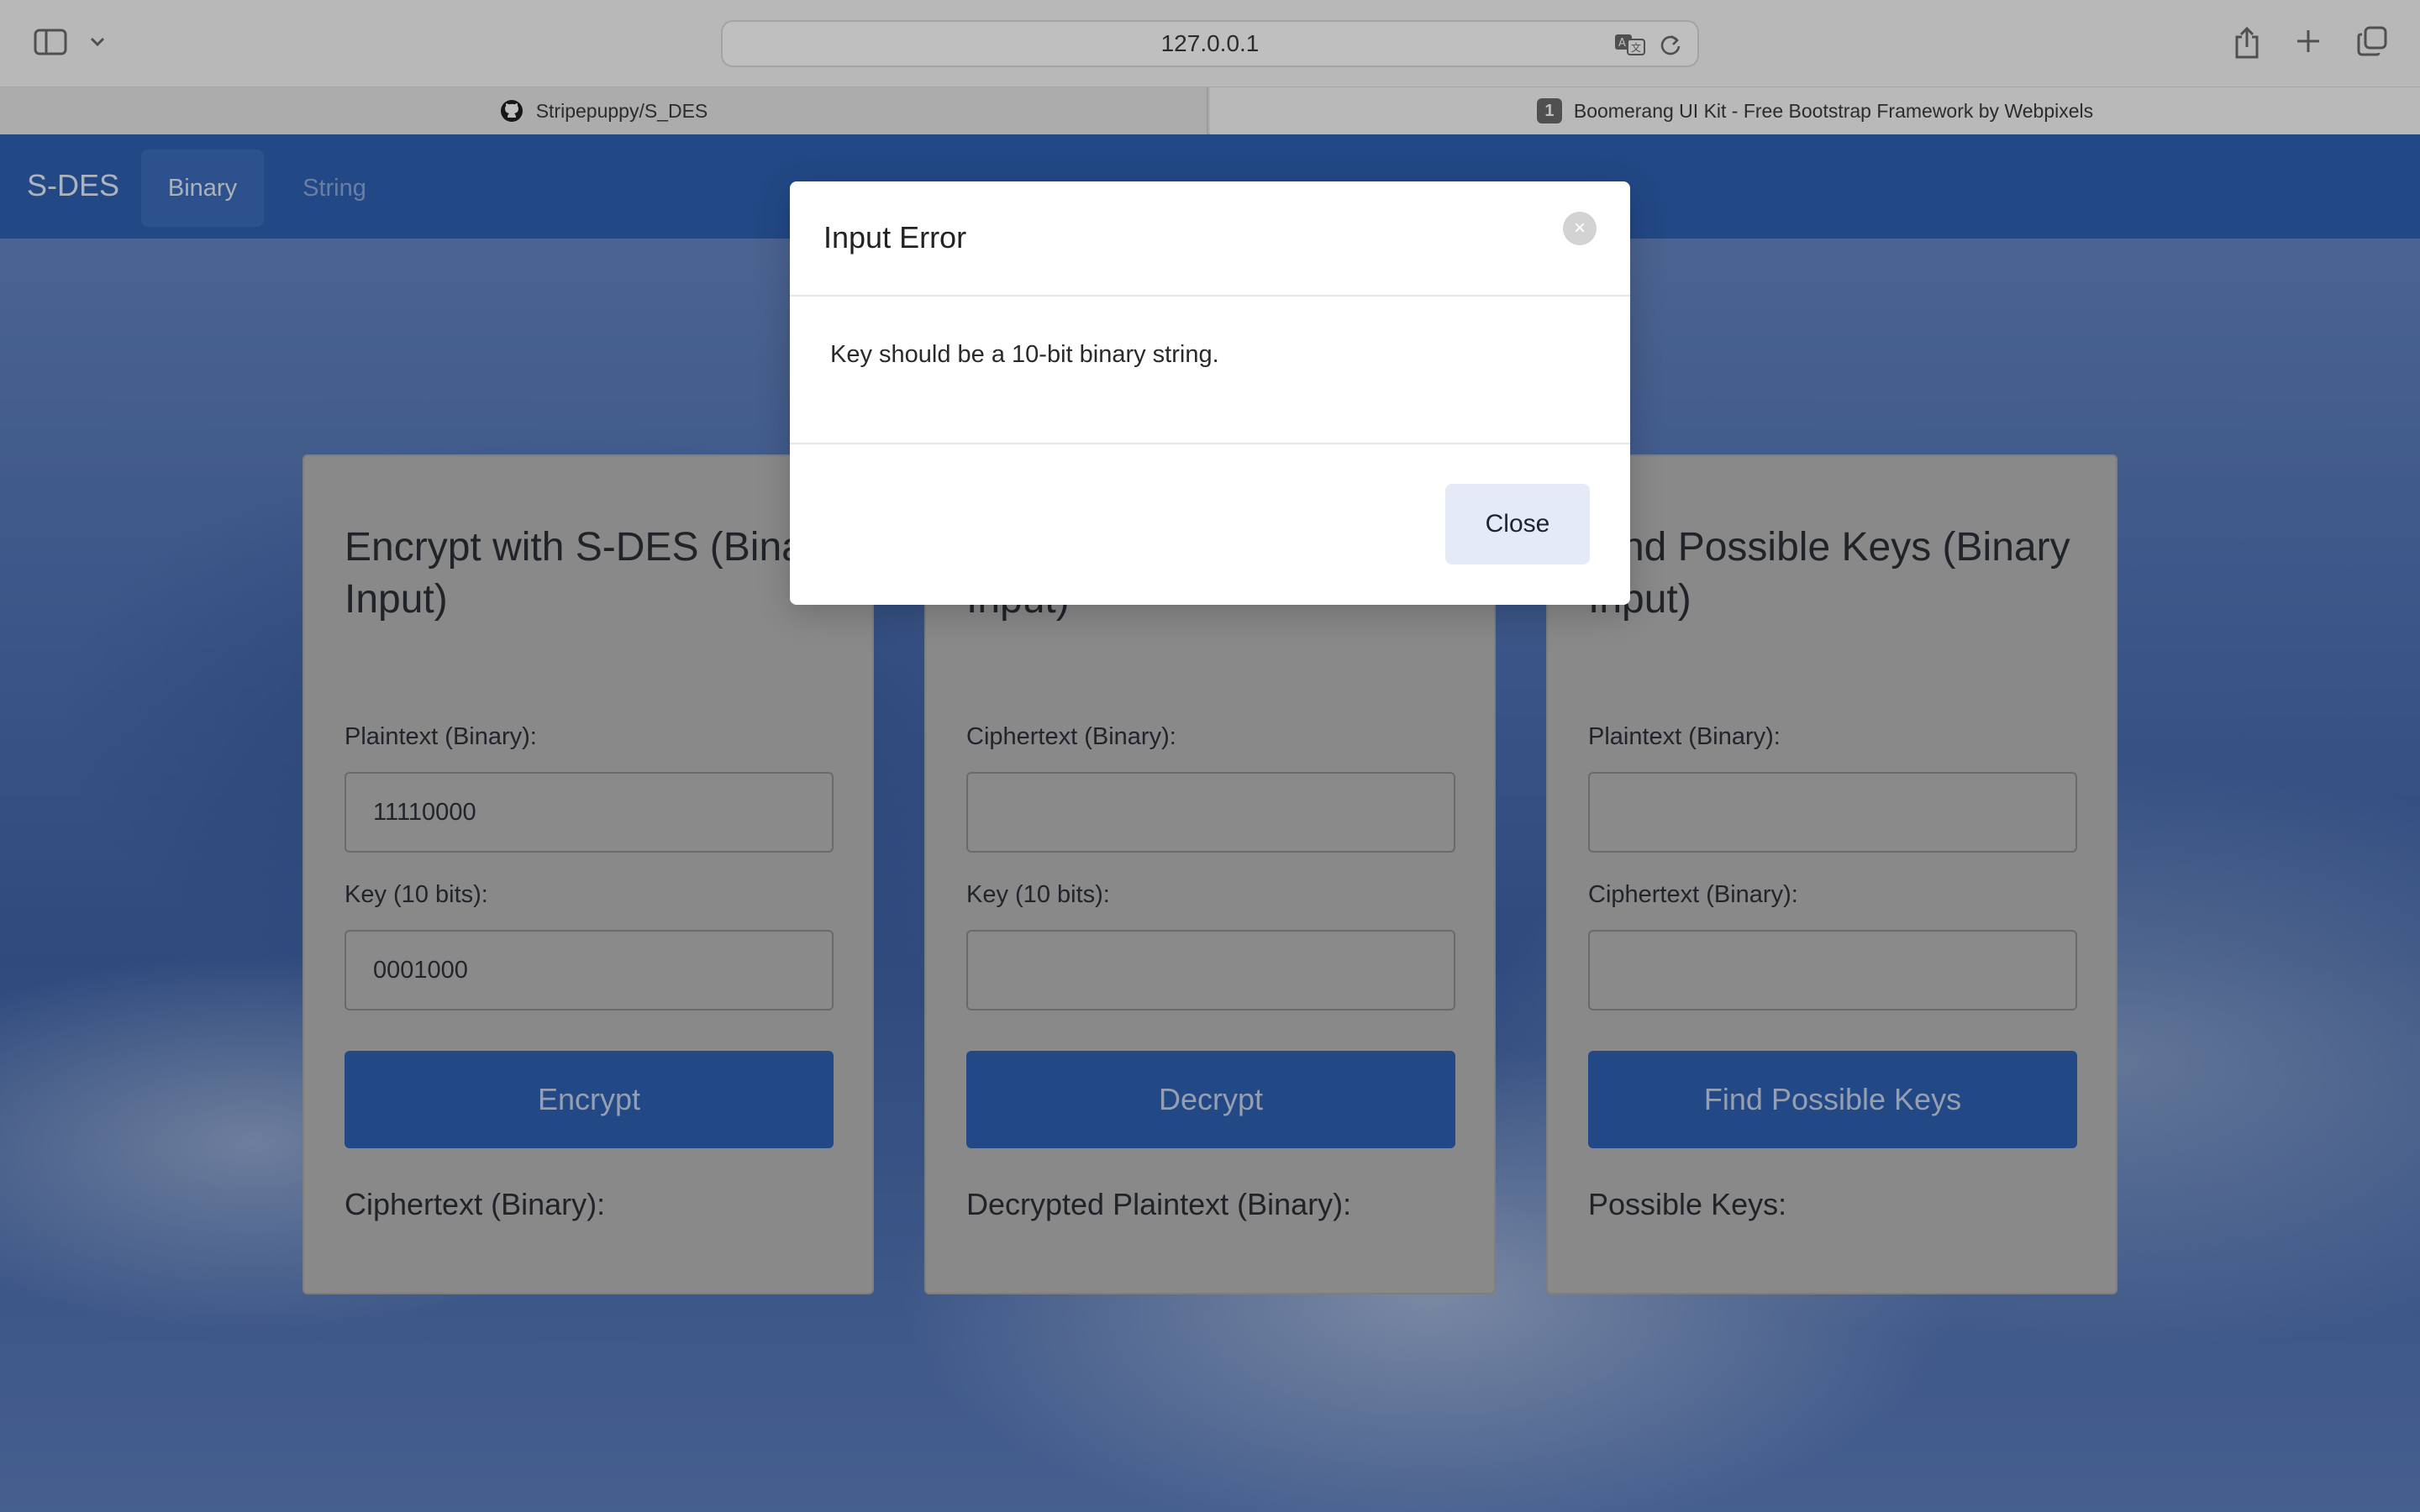  What do you see at coordinates (1210, 239) in the screenshot?
I see `modal-header: Input Error ×` at bounding box center [1210, 239].